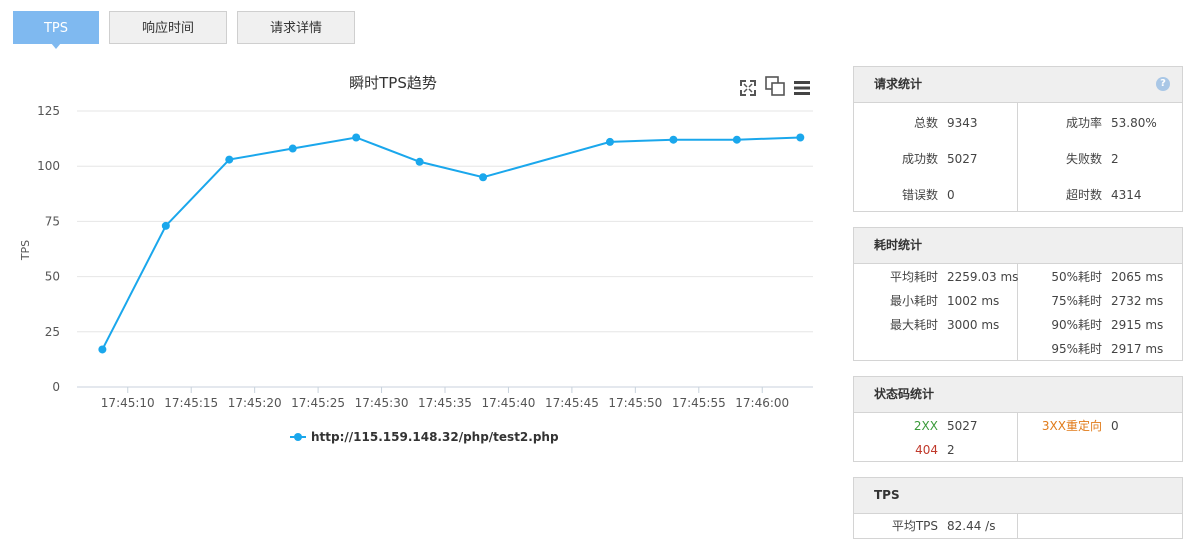 The width and height of the screenshot is (1200, 551). Describe the element at coordinates (191, 403) in the screenshot. I see `x-tick-label: 17:45:15` at that location.